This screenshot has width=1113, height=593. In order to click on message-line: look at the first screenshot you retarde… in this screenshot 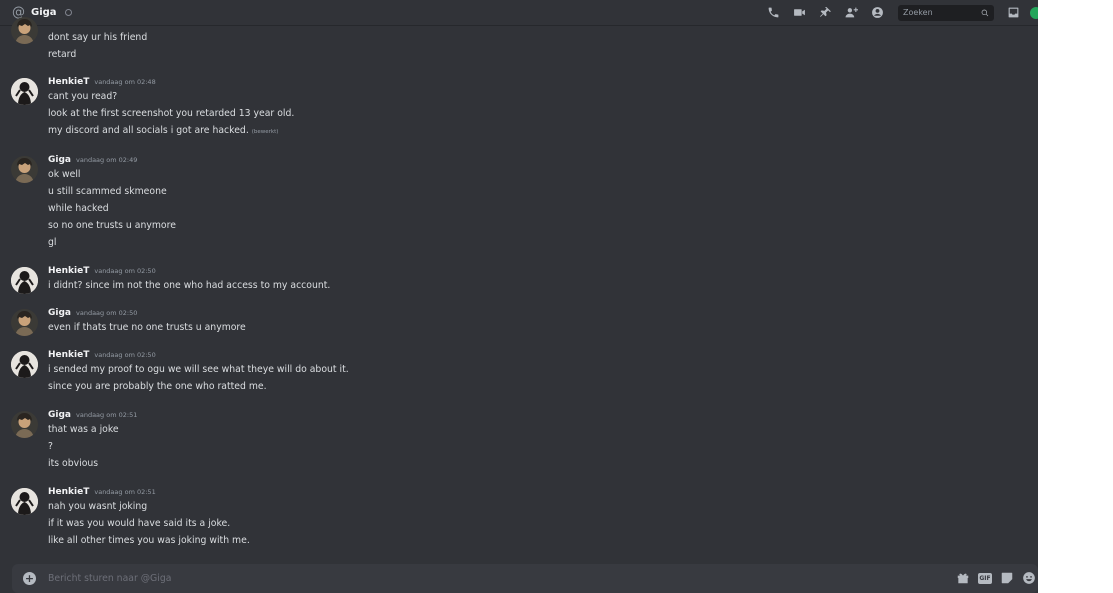, I will do `click(171, 113)`.